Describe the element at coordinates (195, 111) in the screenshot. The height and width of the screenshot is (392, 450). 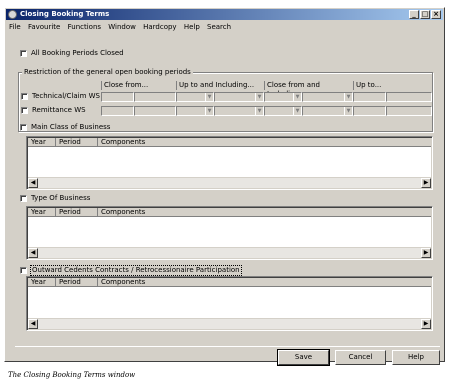
I see `remit-upto-year: ▼` at that location.